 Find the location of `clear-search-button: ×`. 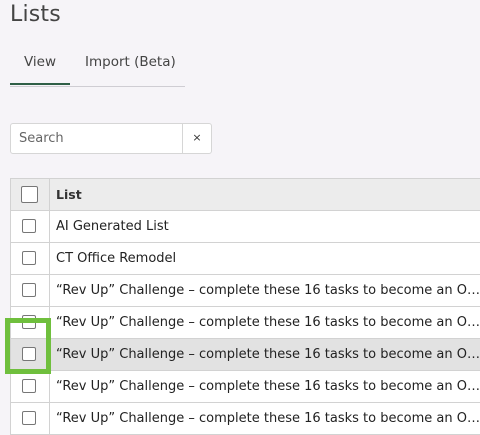

clear-search-button: × is located at coordinates (196, 138).